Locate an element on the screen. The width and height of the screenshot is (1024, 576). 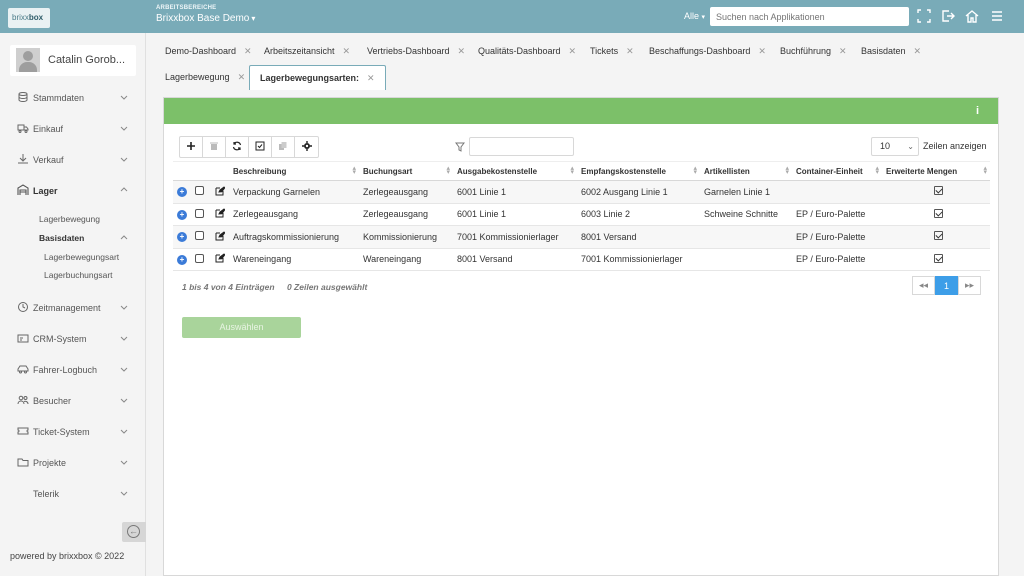
sidebar-item-lager: Lager is located at coordinates (73, 191).